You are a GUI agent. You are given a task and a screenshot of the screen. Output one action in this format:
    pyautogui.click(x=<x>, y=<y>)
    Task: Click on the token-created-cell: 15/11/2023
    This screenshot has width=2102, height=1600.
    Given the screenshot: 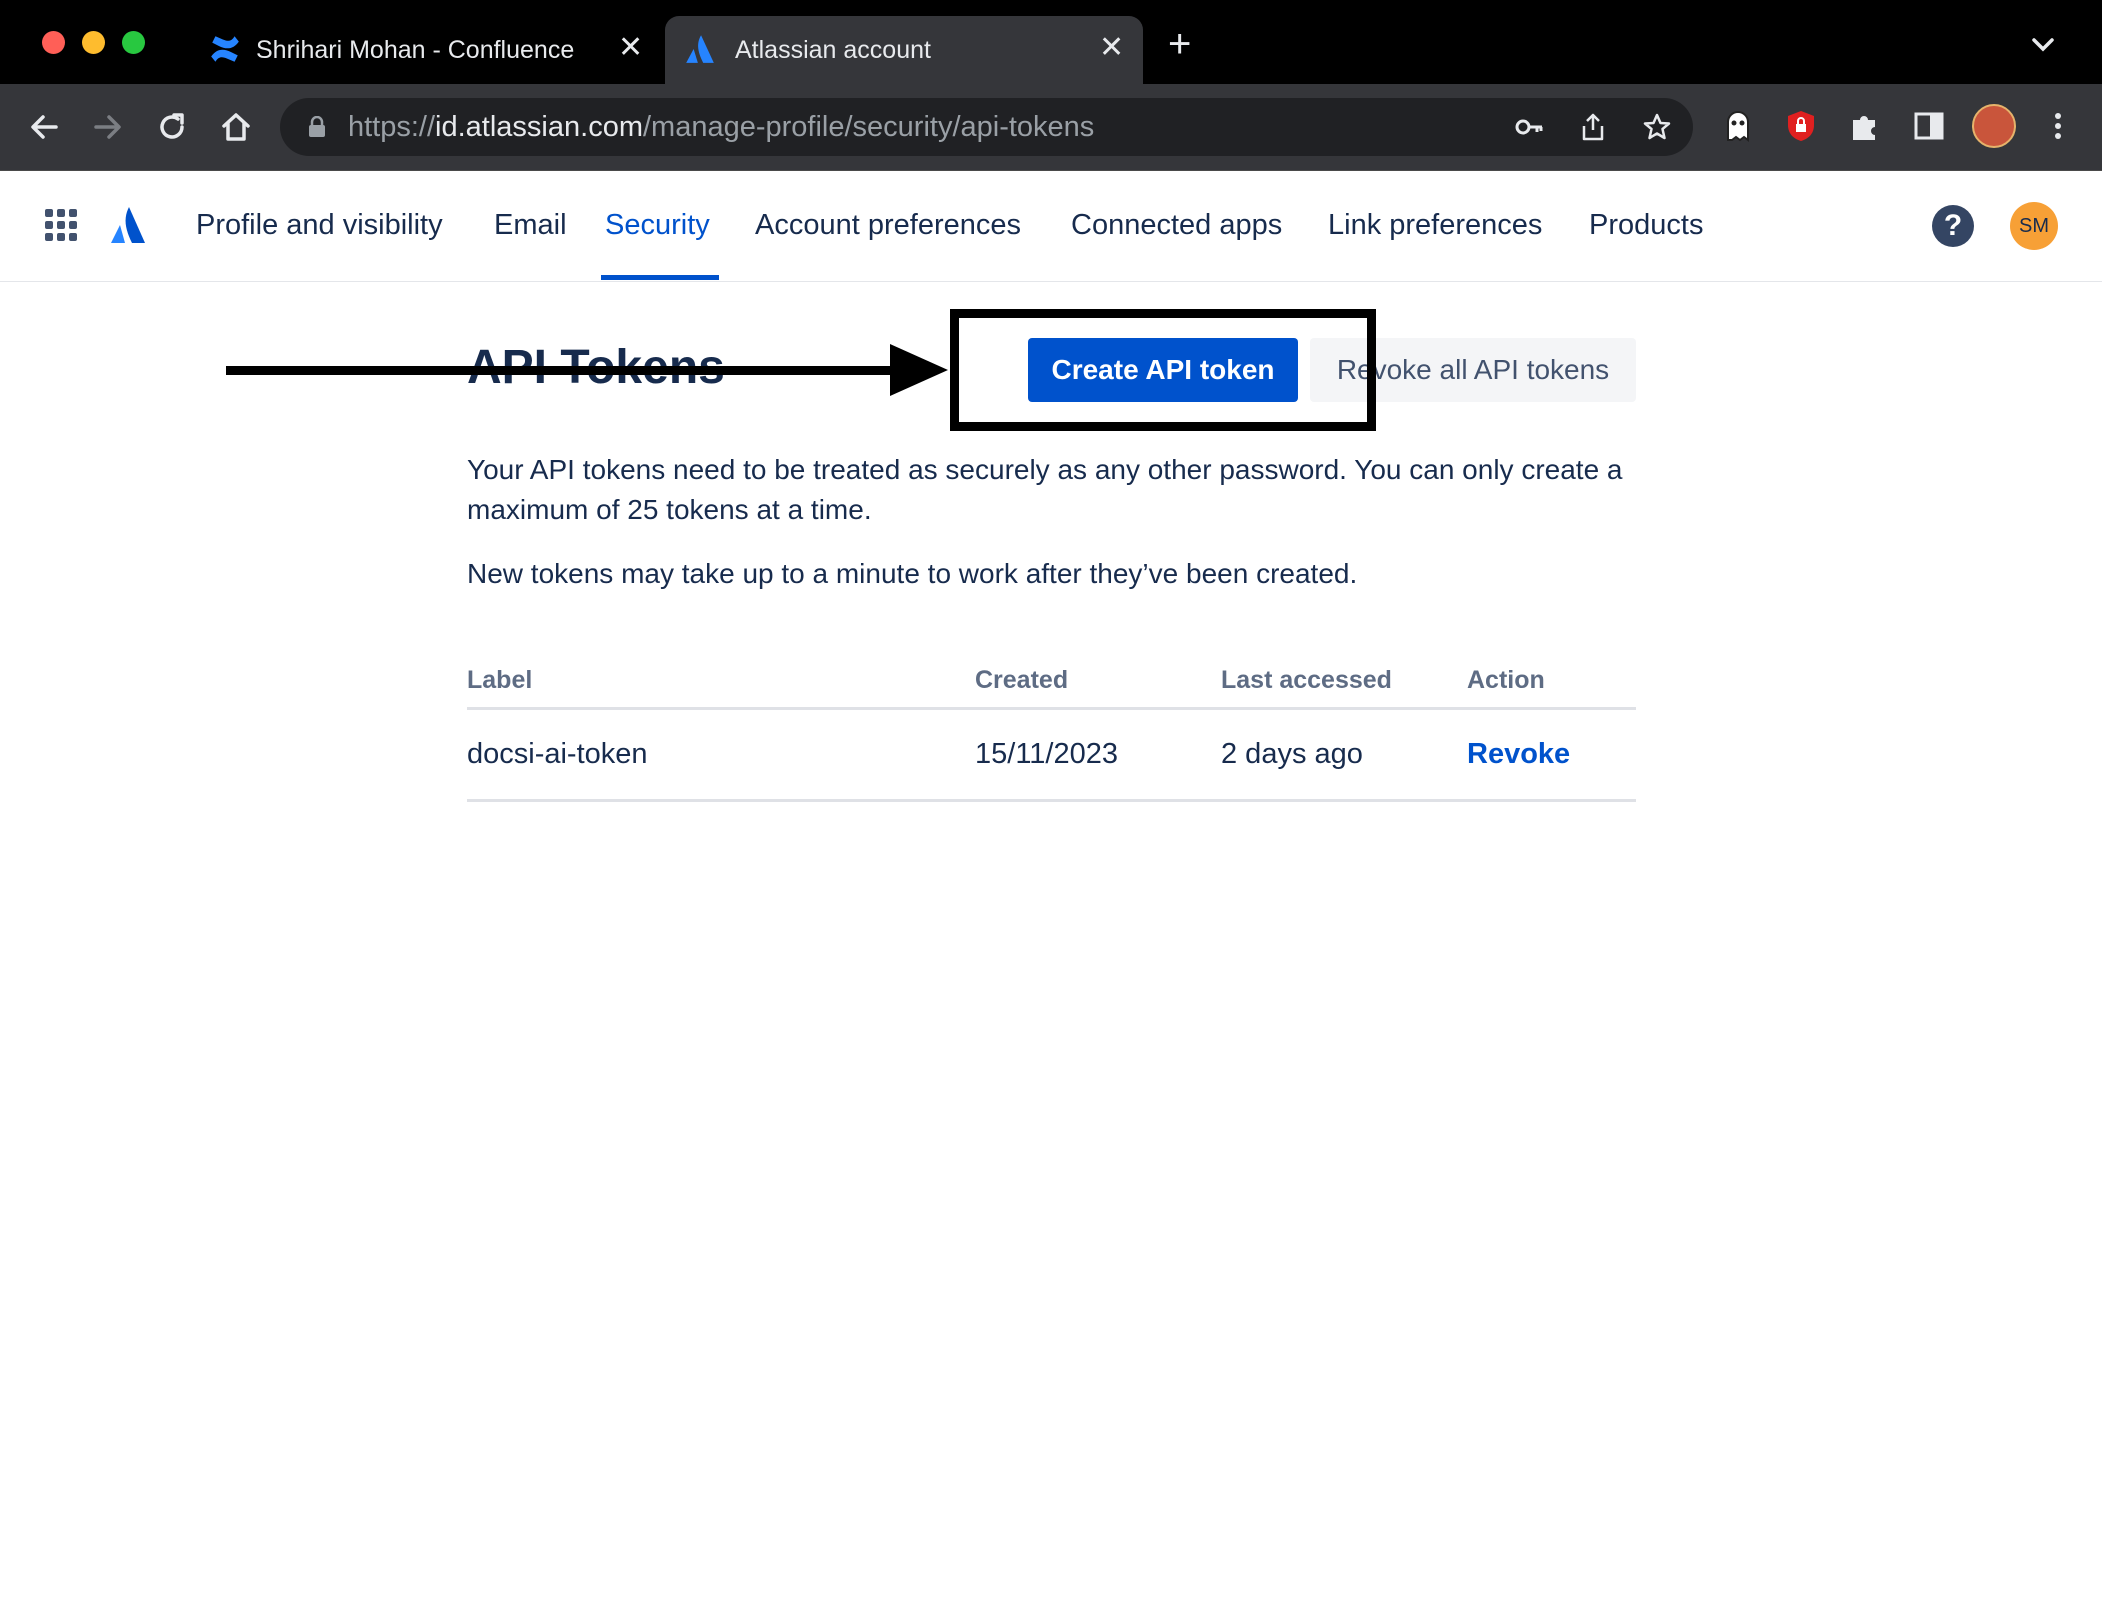 What is the action you would take?
    pyautogui.click(x=1046, y=754)
    